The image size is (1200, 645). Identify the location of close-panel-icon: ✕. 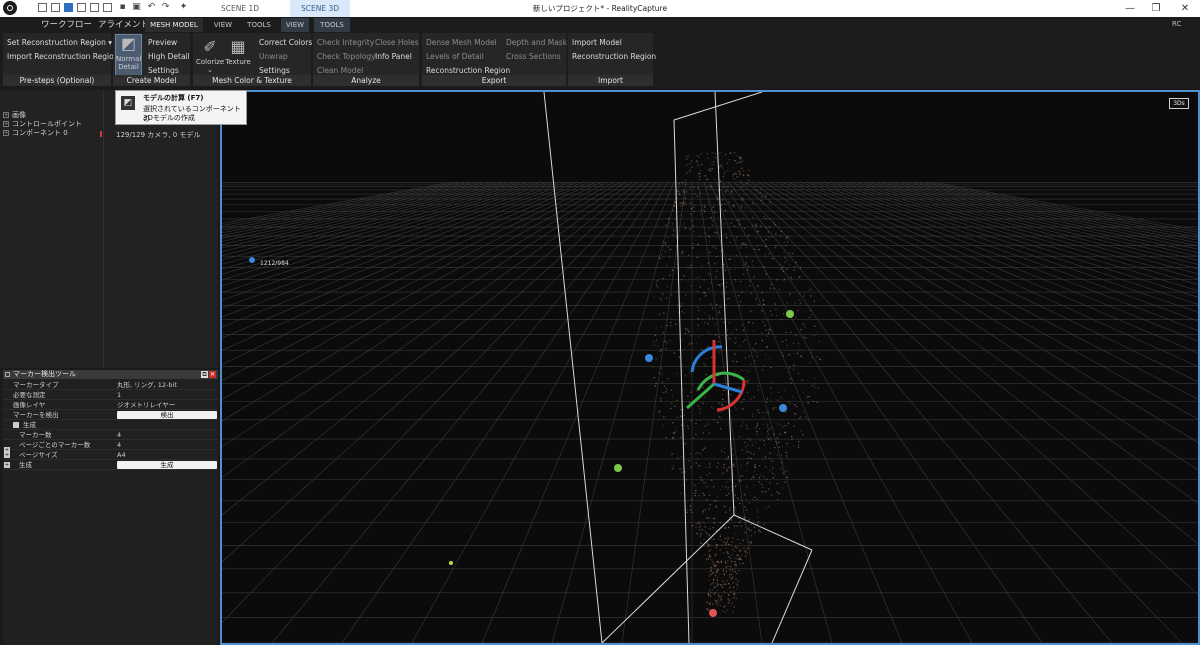
(212, 374).